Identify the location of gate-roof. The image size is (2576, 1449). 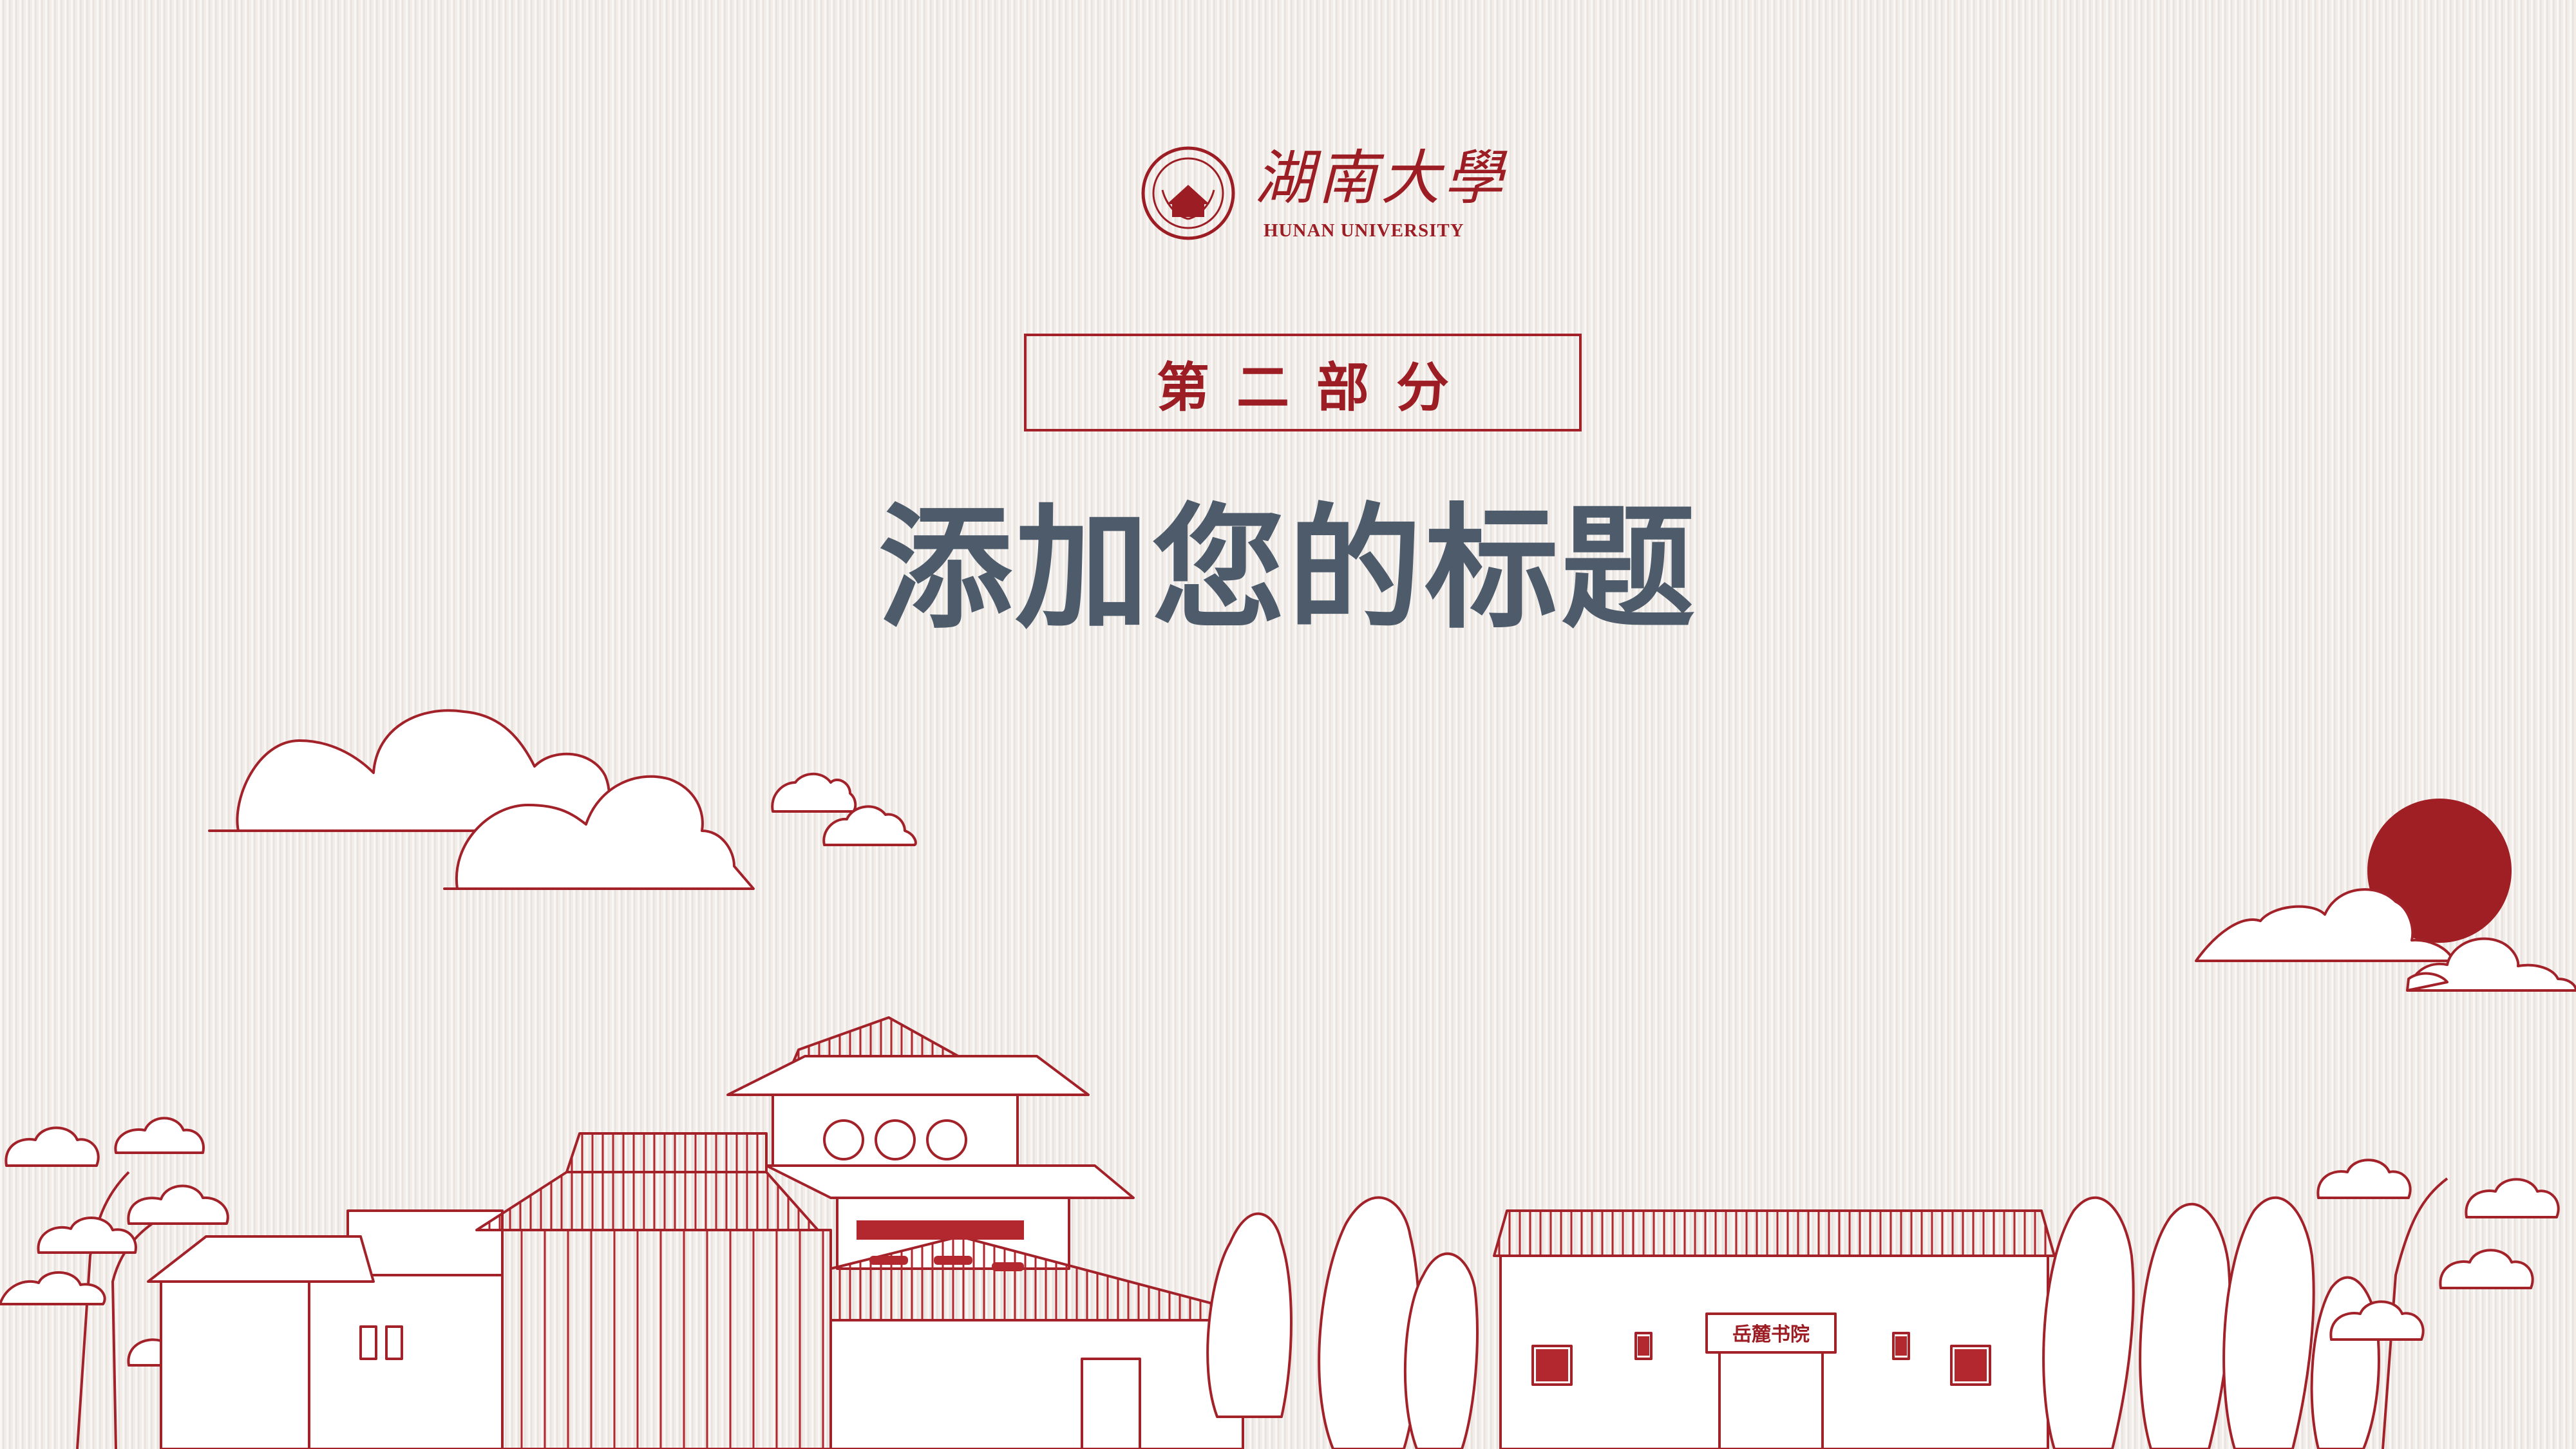
(1774, 1233).